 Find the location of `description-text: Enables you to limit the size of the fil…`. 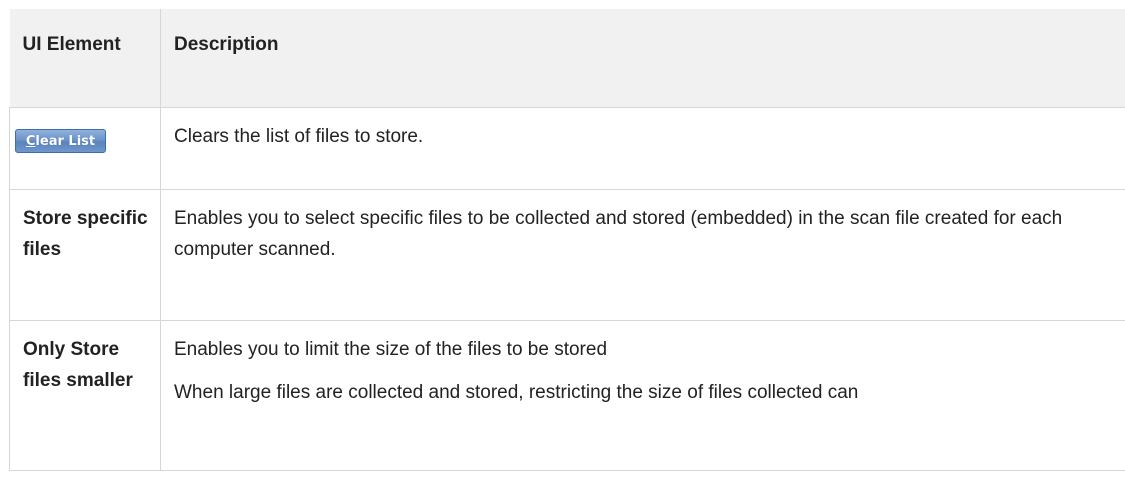

description-text: Enables you to limit the size of the fil… is located at coordinates (391, 349).